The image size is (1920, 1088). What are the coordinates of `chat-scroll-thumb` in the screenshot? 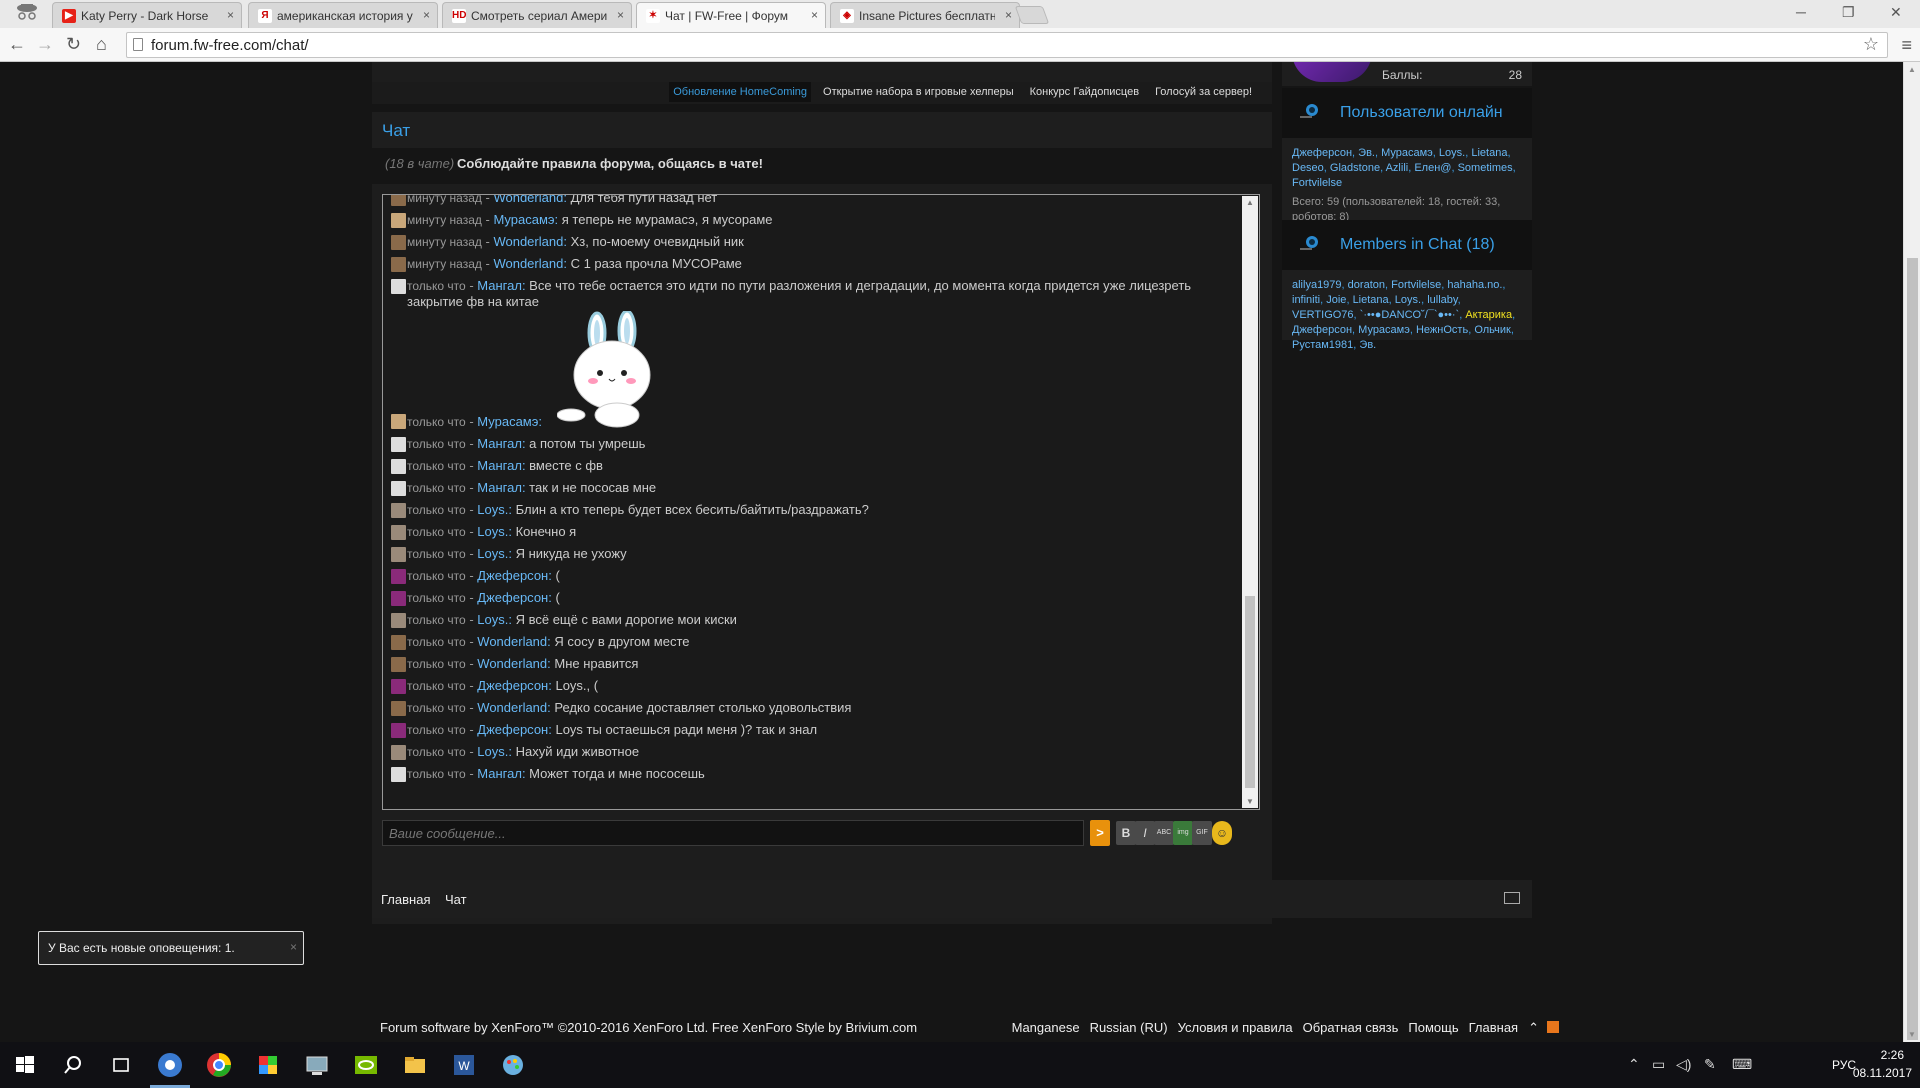 It's located at (1250, 692).